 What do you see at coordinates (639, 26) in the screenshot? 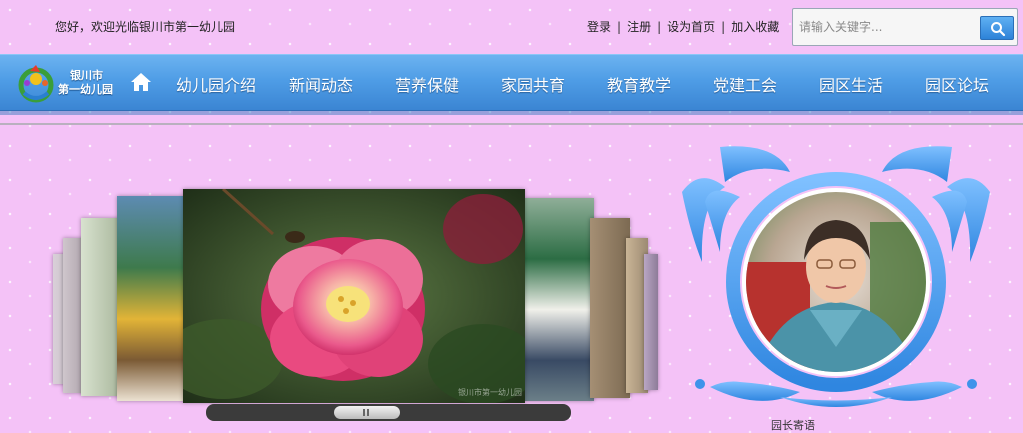
I see `register-link: 注册` at bounding box center [639, 26].